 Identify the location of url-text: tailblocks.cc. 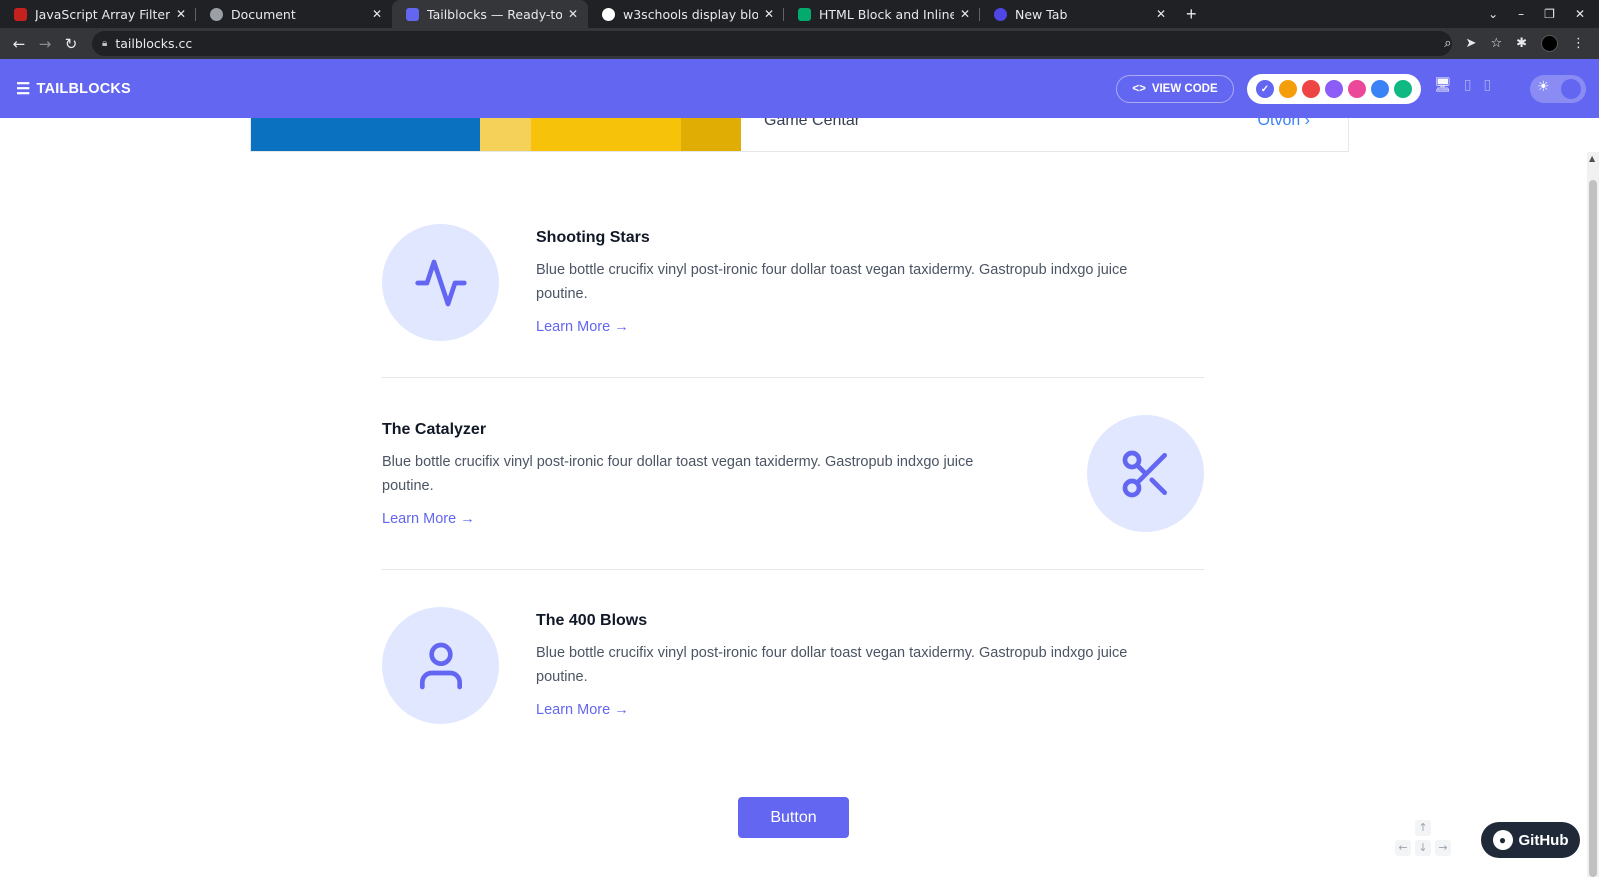
(154, 43).